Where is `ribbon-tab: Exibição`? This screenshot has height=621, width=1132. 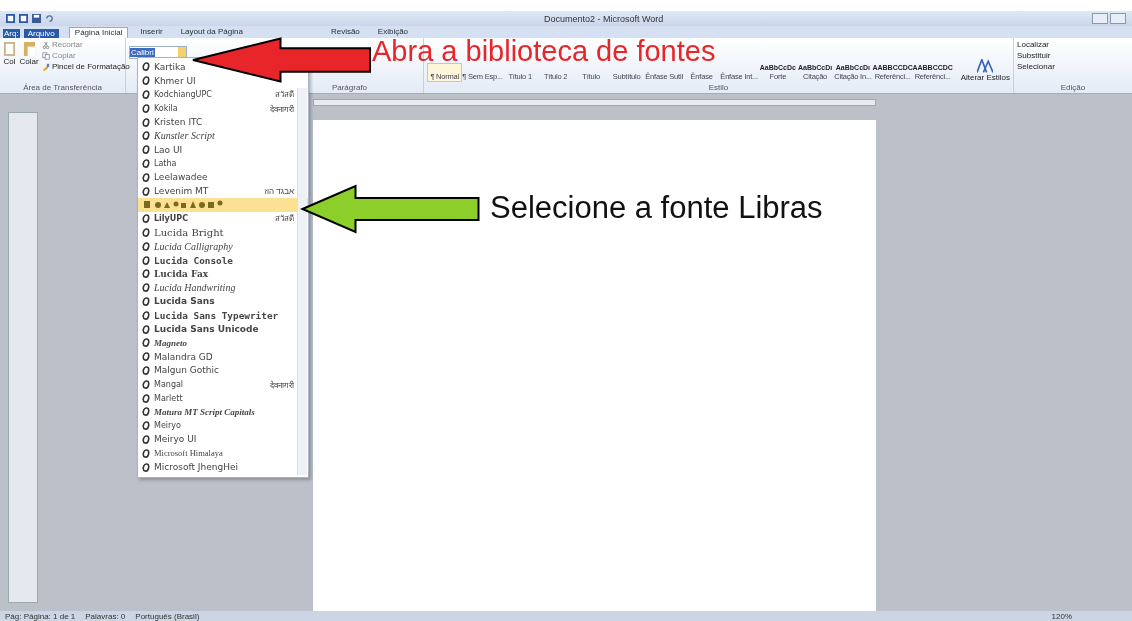 ribbon-tab: Exibição is located at coordinates (393, 32).